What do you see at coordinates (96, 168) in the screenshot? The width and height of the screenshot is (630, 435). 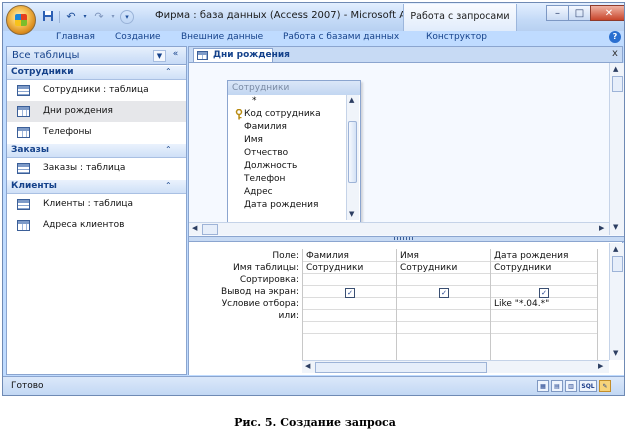 I see `nav-item-orders-table: Заказы : таблица` at bounding box center [96, 168].